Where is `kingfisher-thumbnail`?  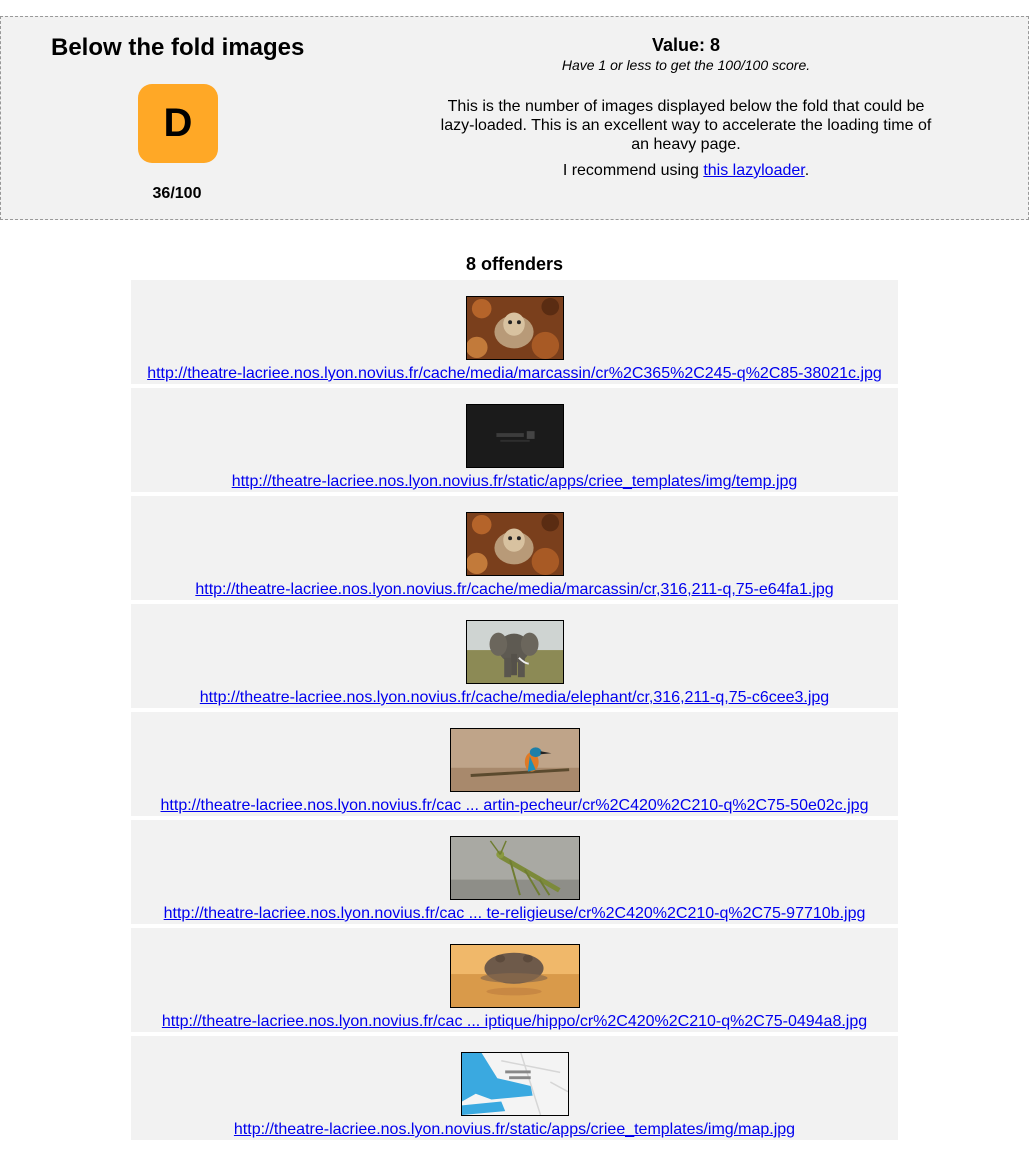
kingfisher-thumbnail is located at coordinates (514, 760).